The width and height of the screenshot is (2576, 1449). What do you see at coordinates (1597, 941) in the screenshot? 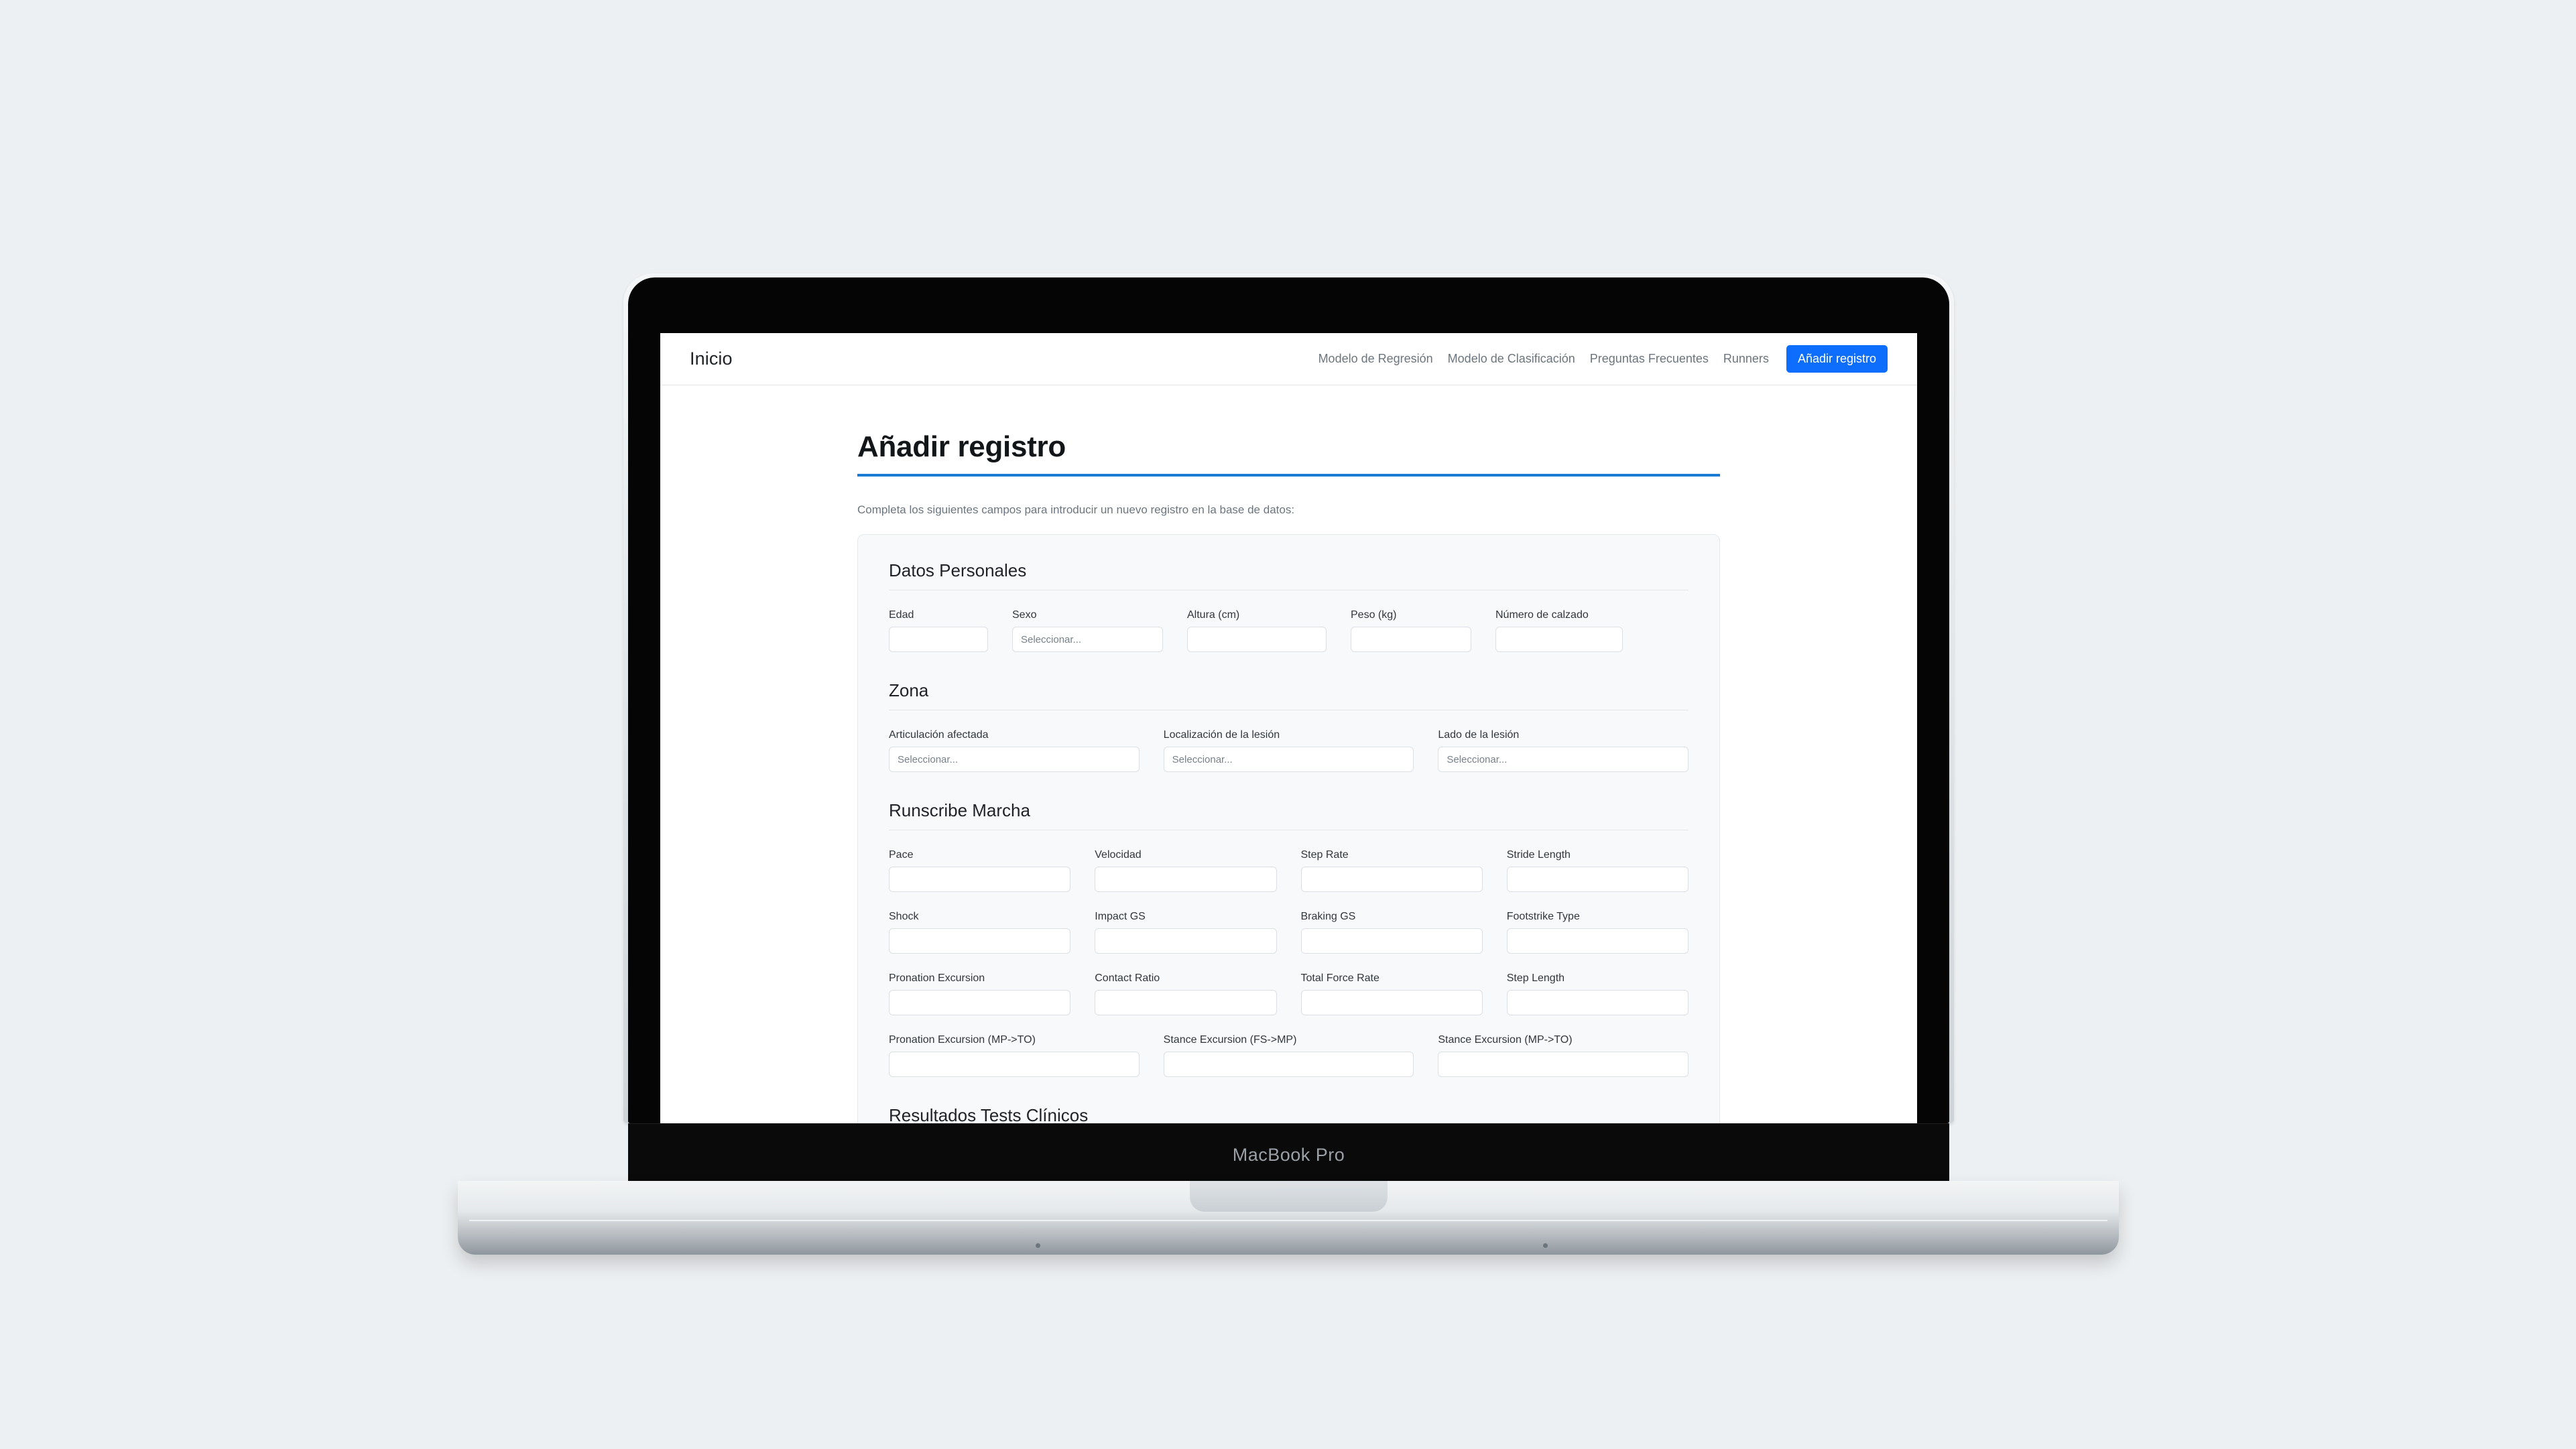
I see `input-footstrike-type` at bounding box center [1597, 941].